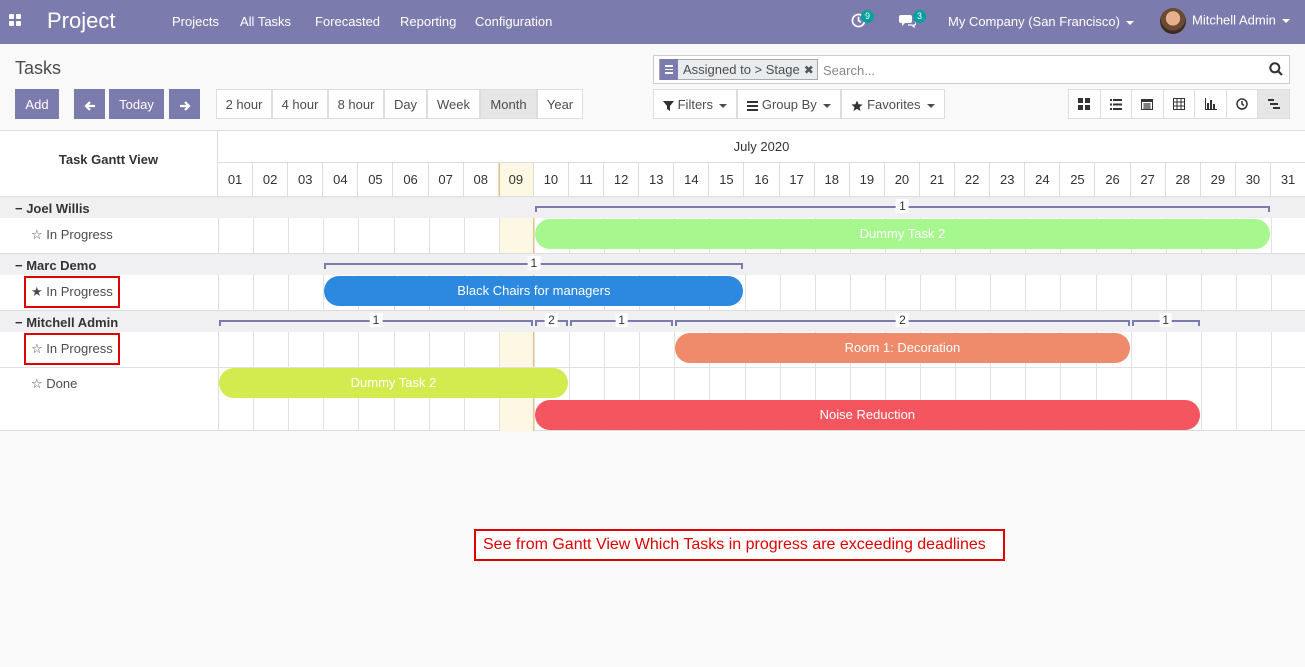 Image resolution: width=1305 pixels, height=667 pixels. I want to click on gantt-title: Task Gantt View, so click(109, 163).